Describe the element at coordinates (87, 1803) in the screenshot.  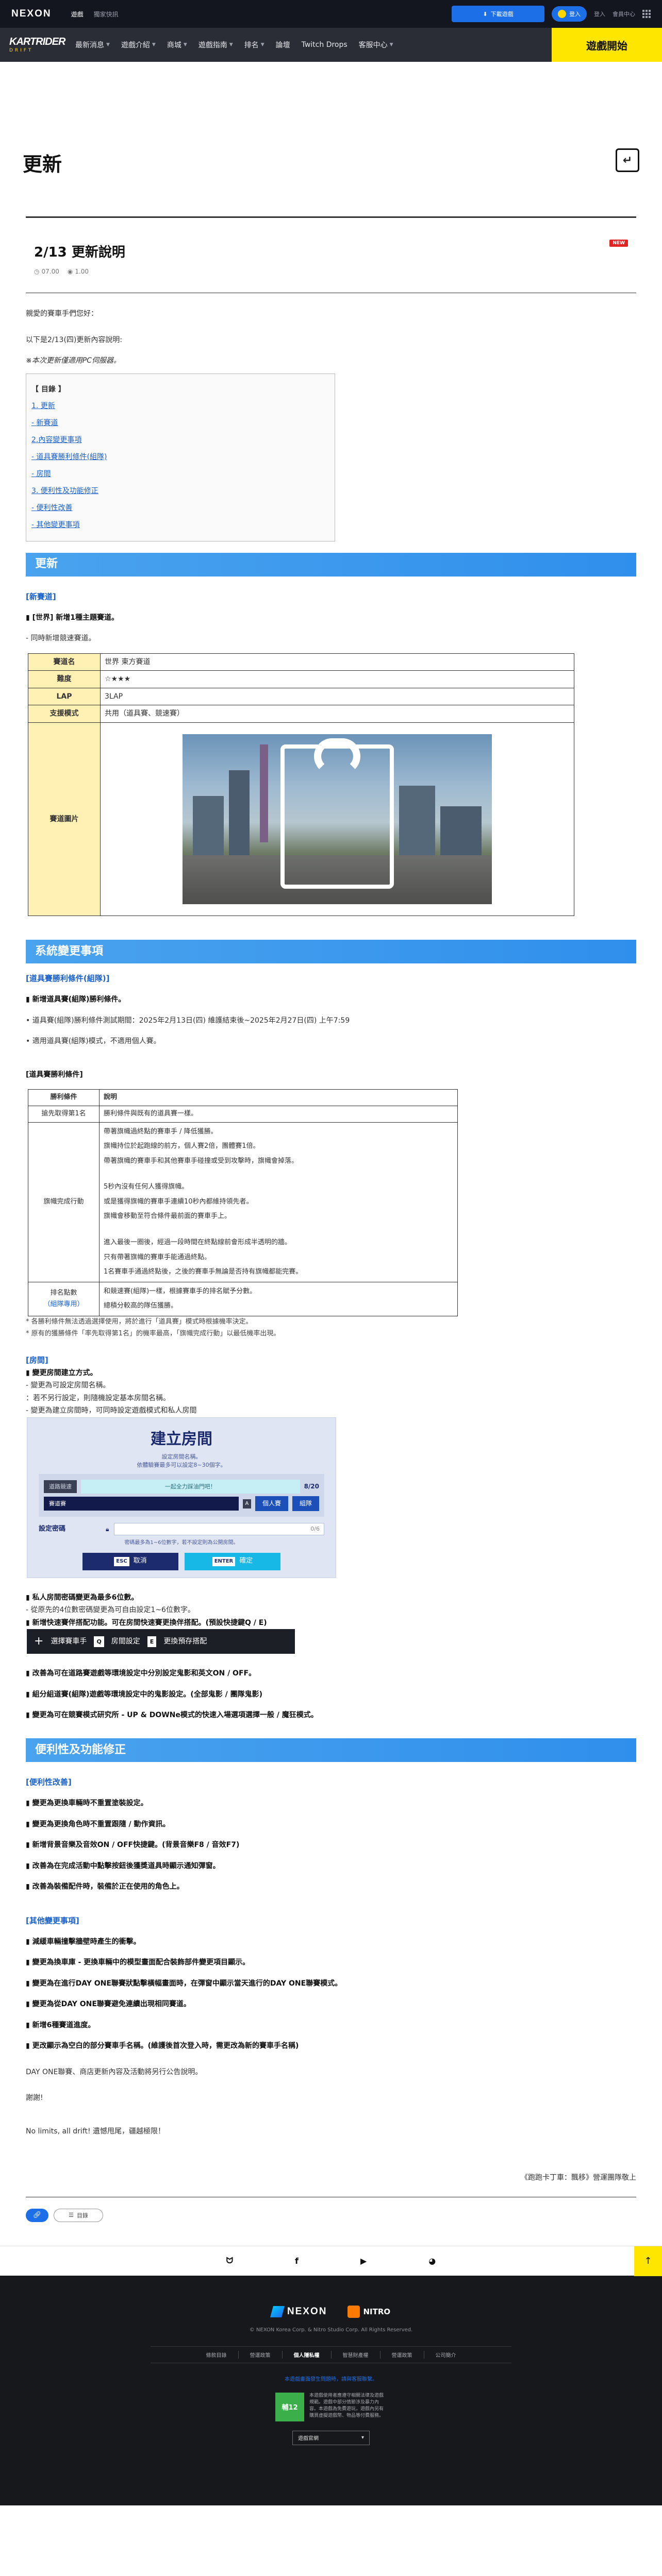
I see `conv-item: ▮ 變更為更換車輛時不重置塗裝設定。` at that location.